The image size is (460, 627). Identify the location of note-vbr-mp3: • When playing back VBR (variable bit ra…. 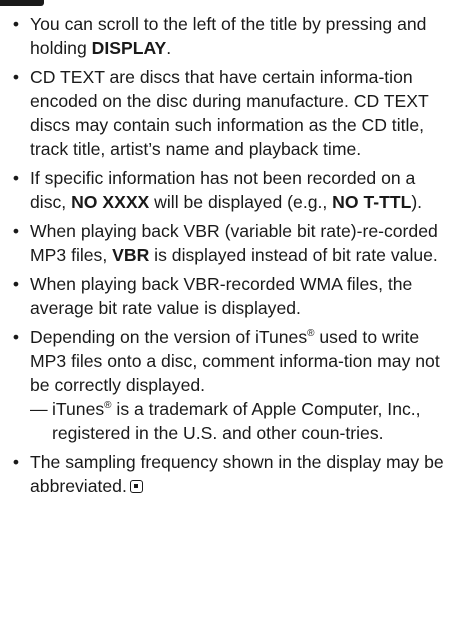
(227, 243).